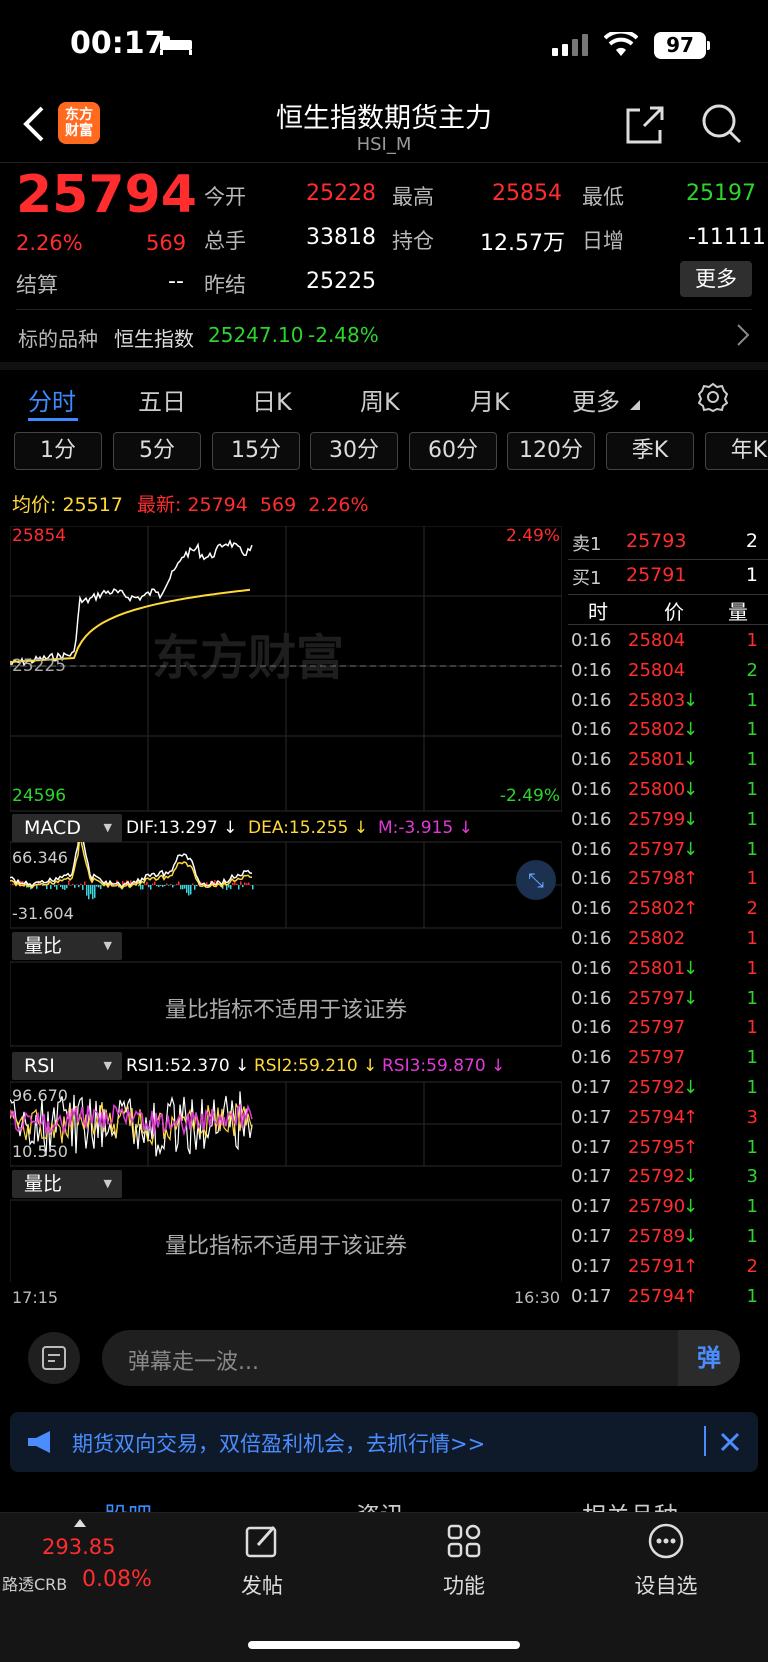 The height and width of the screenshot is (1662, 768). I want to click on trade-price: 25801, so click(657, 760).